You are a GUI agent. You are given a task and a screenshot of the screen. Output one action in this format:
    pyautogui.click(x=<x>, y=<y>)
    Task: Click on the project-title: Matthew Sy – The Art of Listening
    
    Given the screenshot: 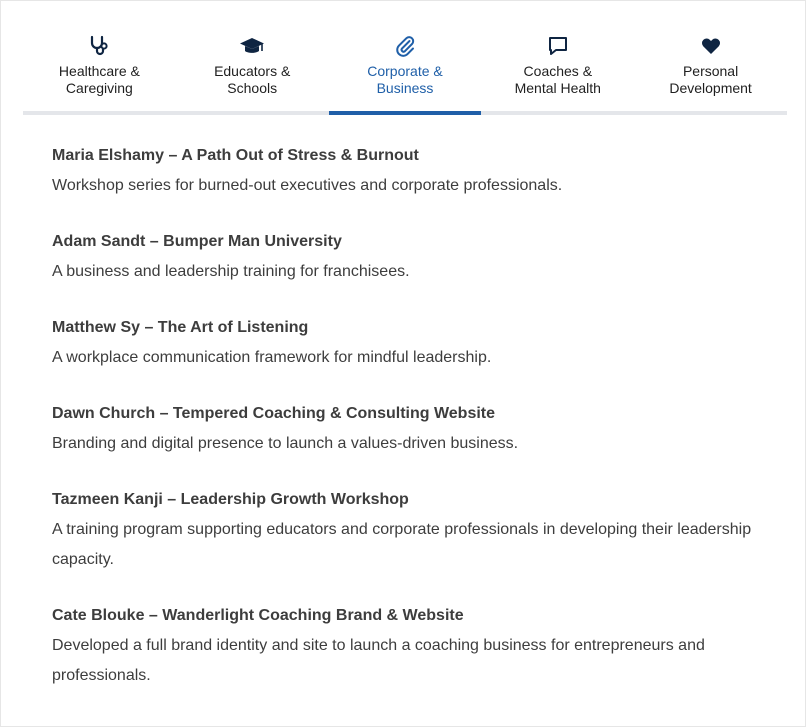 What is the action you would take?
    pyautogui.click(x=180, y=327)
    